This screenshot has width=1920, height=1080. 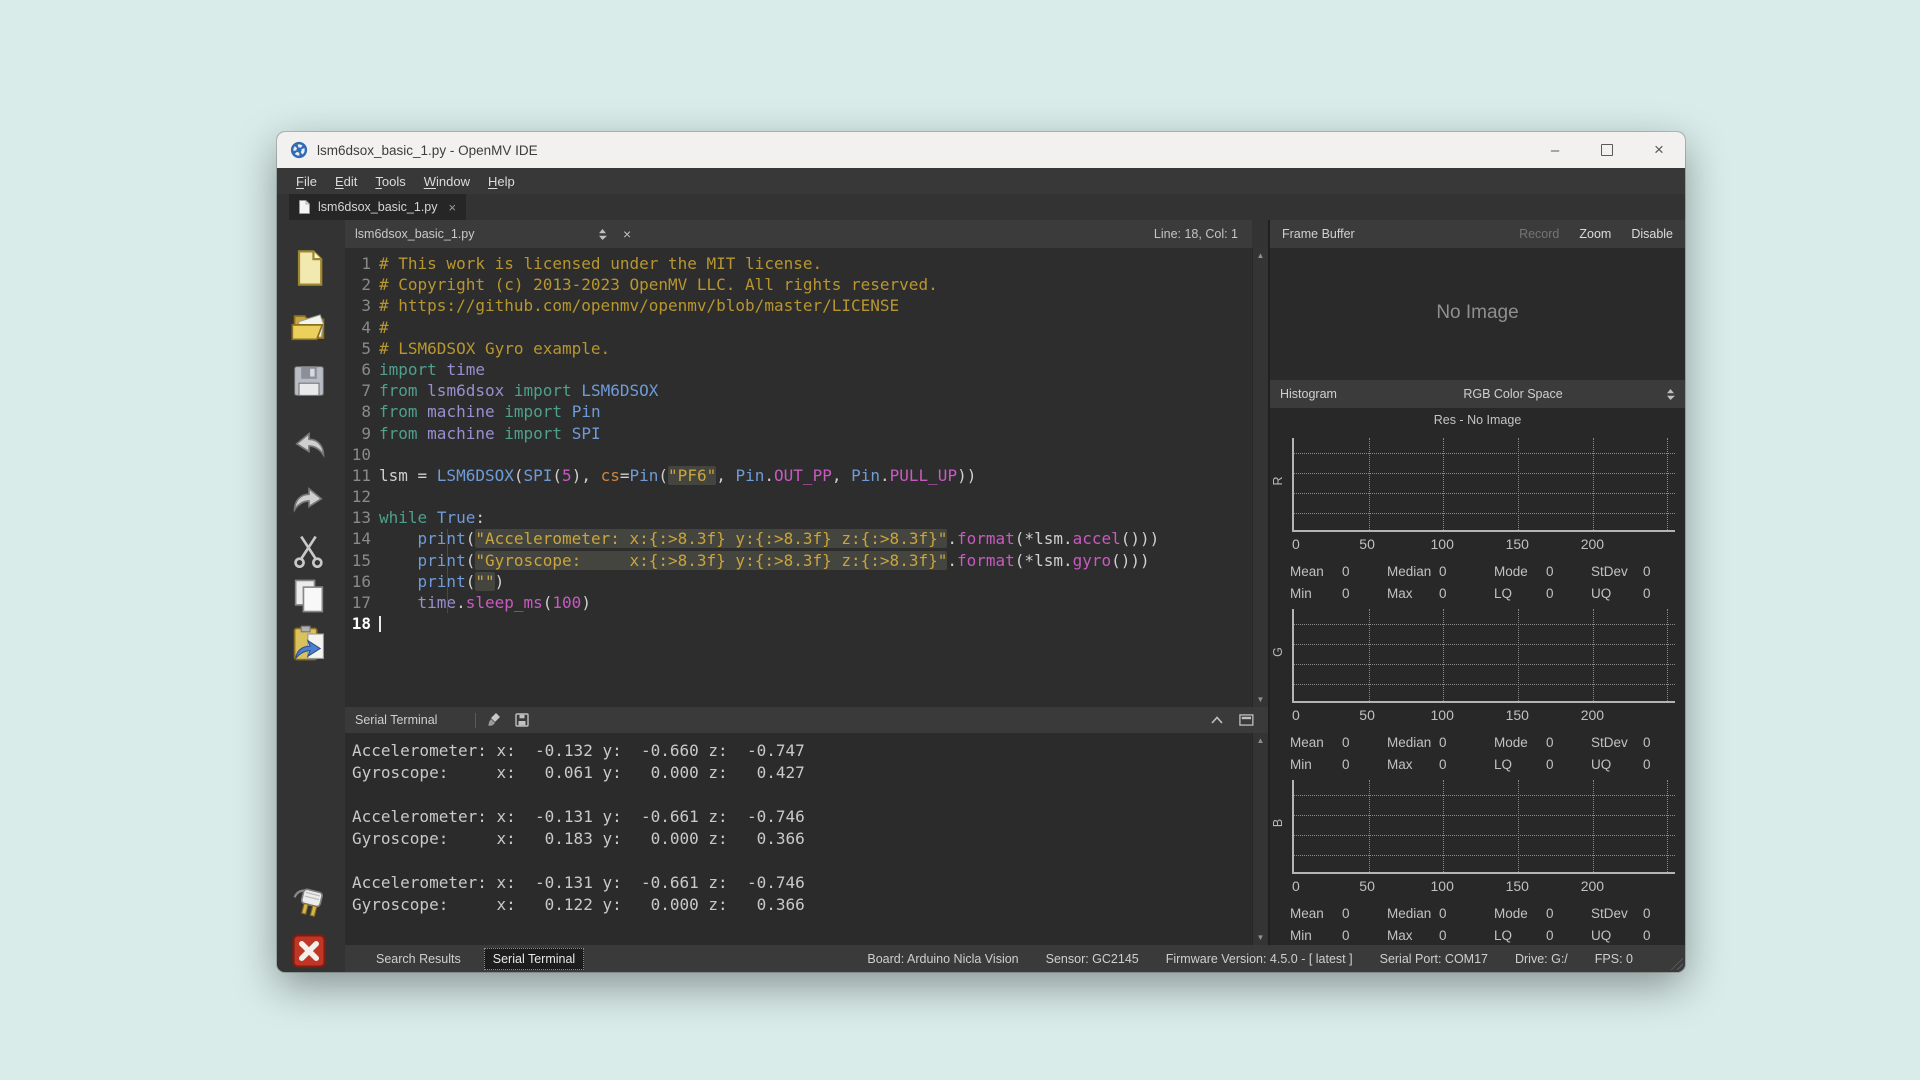 I want to click on line-number: 9, so click(x=366, y=433).